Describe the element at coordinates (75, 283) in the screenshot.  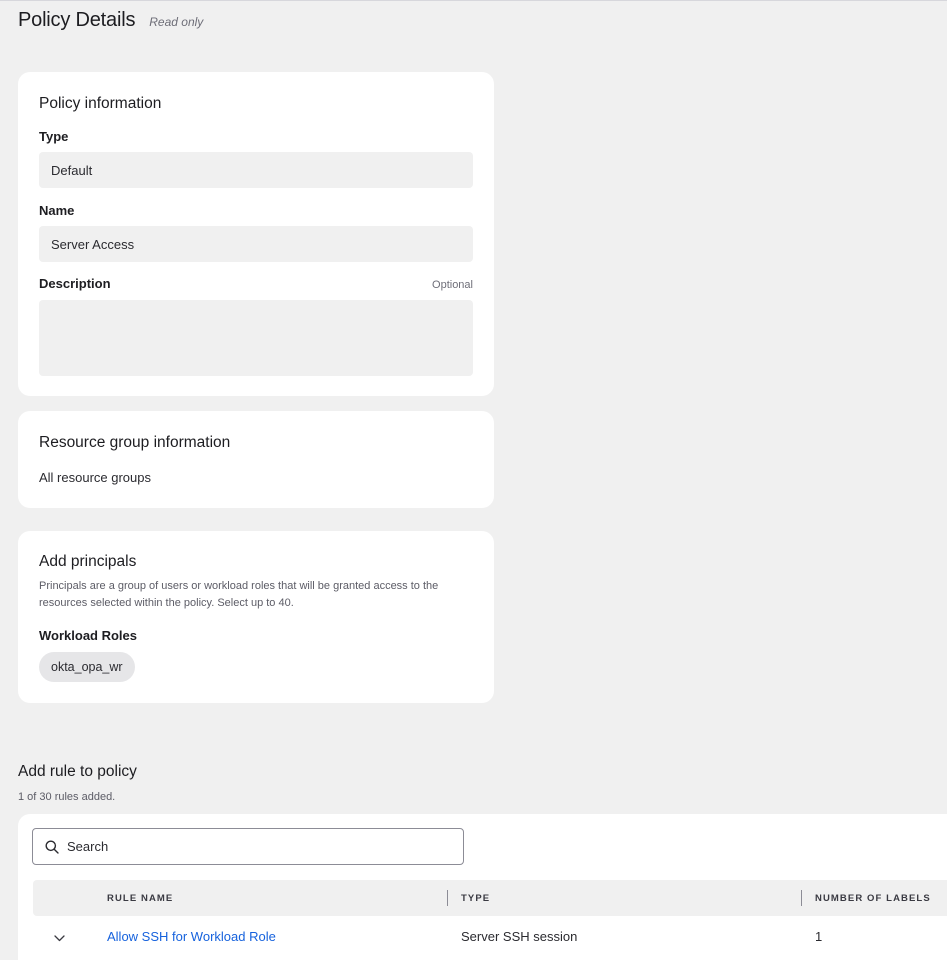
I see `description-label: Description` at that location.